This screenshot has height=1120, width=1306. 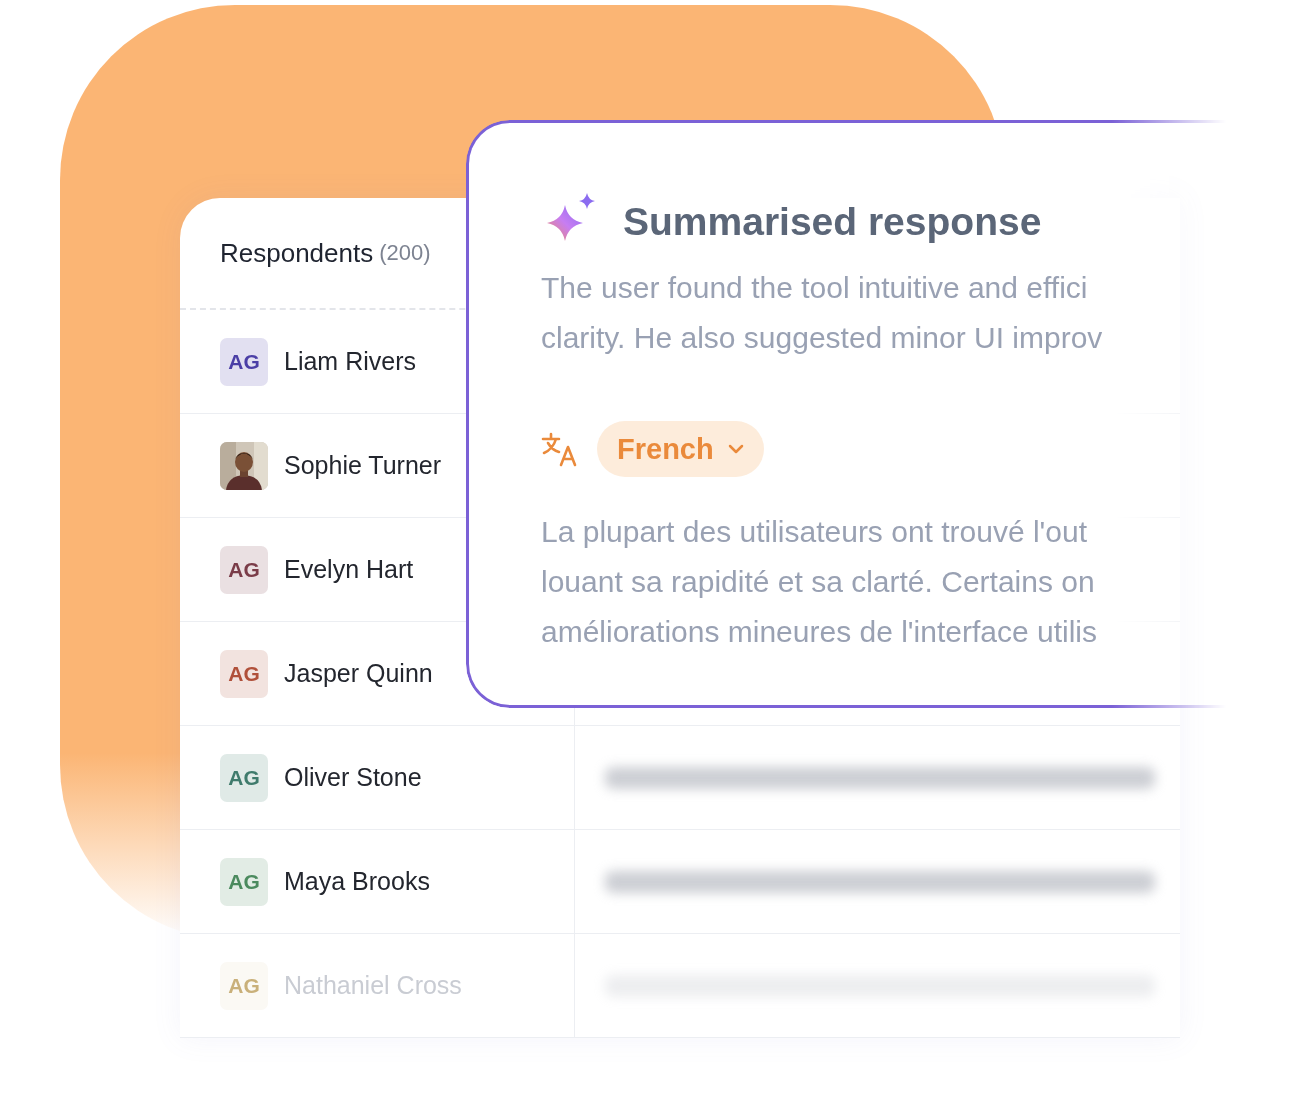 What do you see at coordinates (363, 465) in the screenshot?
I see `respondent-name: Sophie Turner` at bounding box center [363, 465].